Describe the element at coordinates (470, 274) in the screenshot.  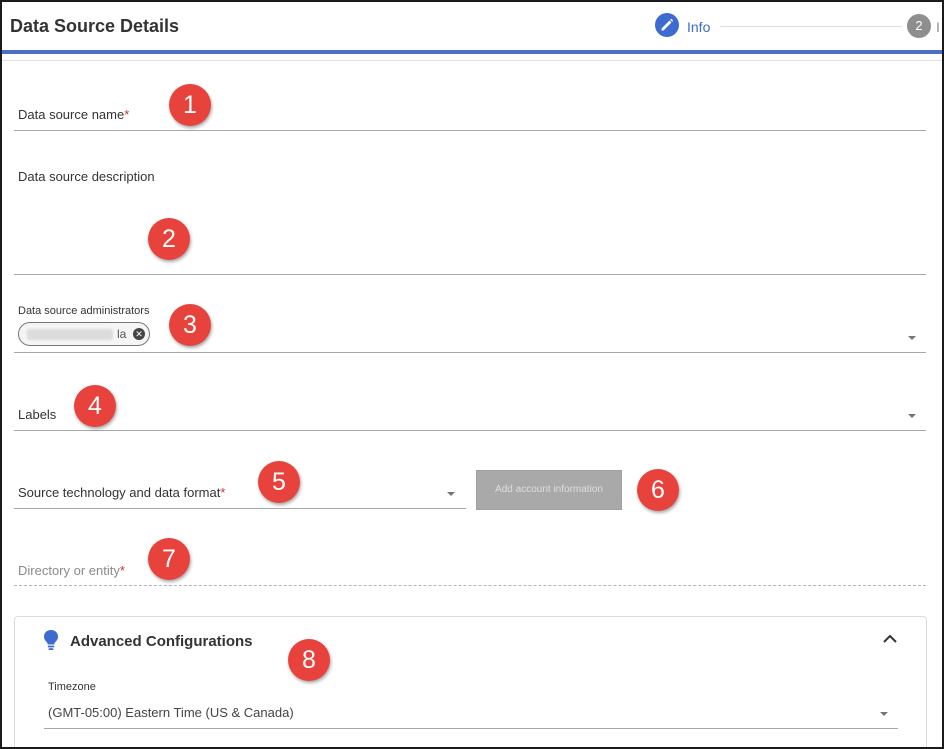
I see `data-source-description-underline` at that location.